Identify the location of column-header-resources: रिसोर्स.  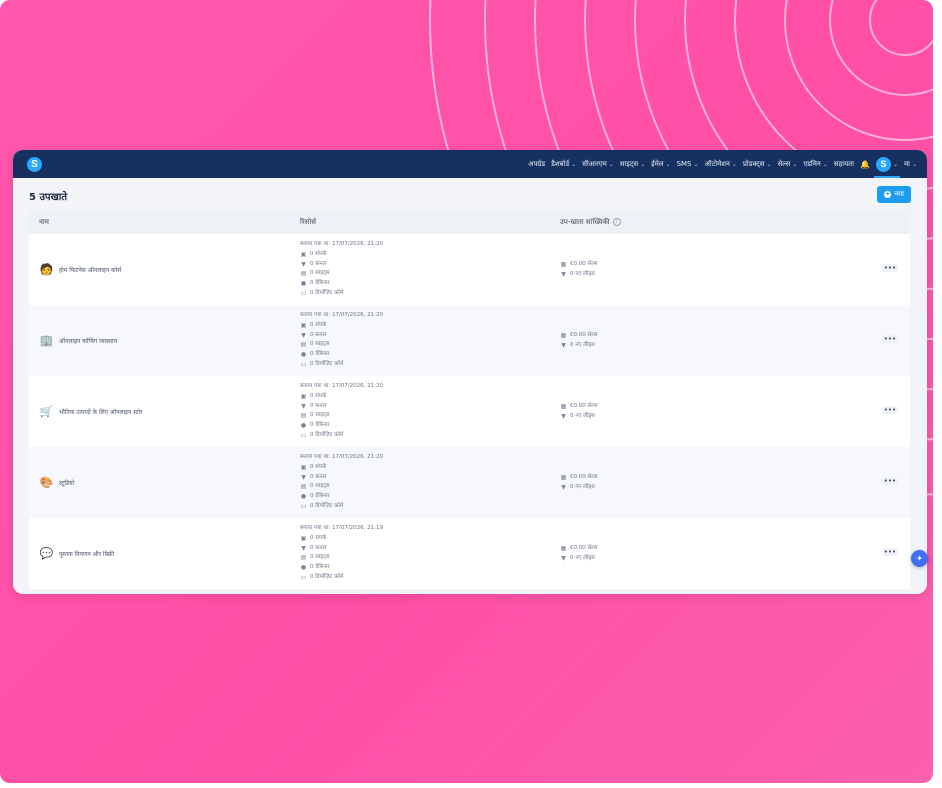
(308, 222).